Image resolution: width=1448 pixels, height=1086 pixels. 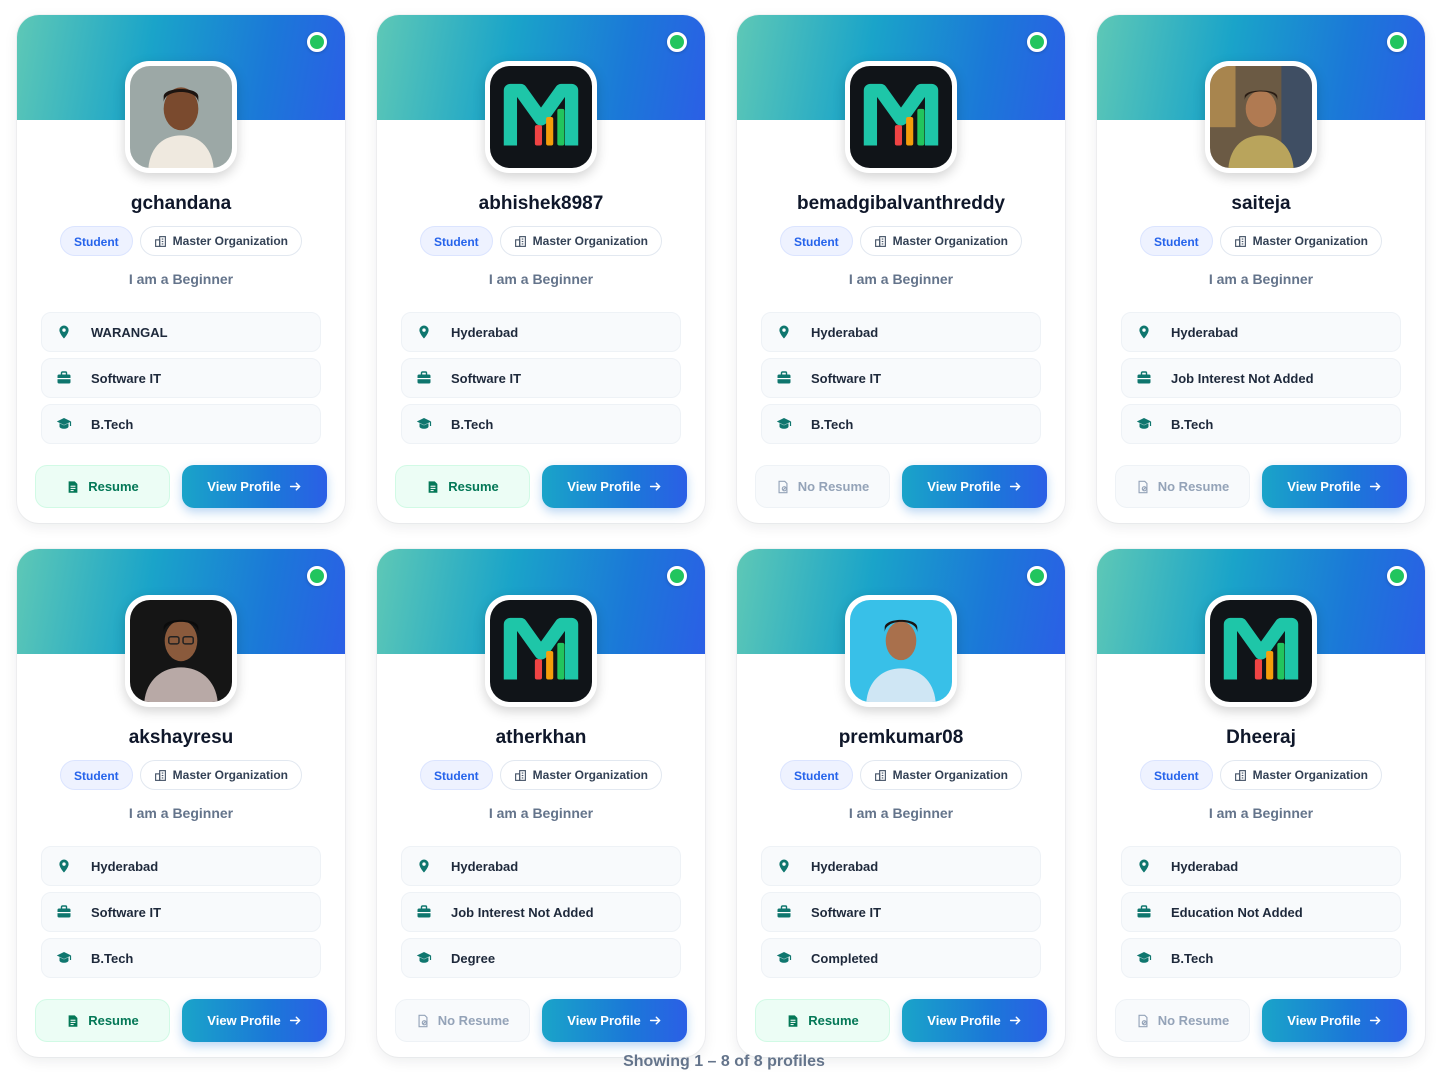 What do you see at coordinates (901, 958) in the screenshot?
I see `education-row: Completed` at bounding box center [901, 958].